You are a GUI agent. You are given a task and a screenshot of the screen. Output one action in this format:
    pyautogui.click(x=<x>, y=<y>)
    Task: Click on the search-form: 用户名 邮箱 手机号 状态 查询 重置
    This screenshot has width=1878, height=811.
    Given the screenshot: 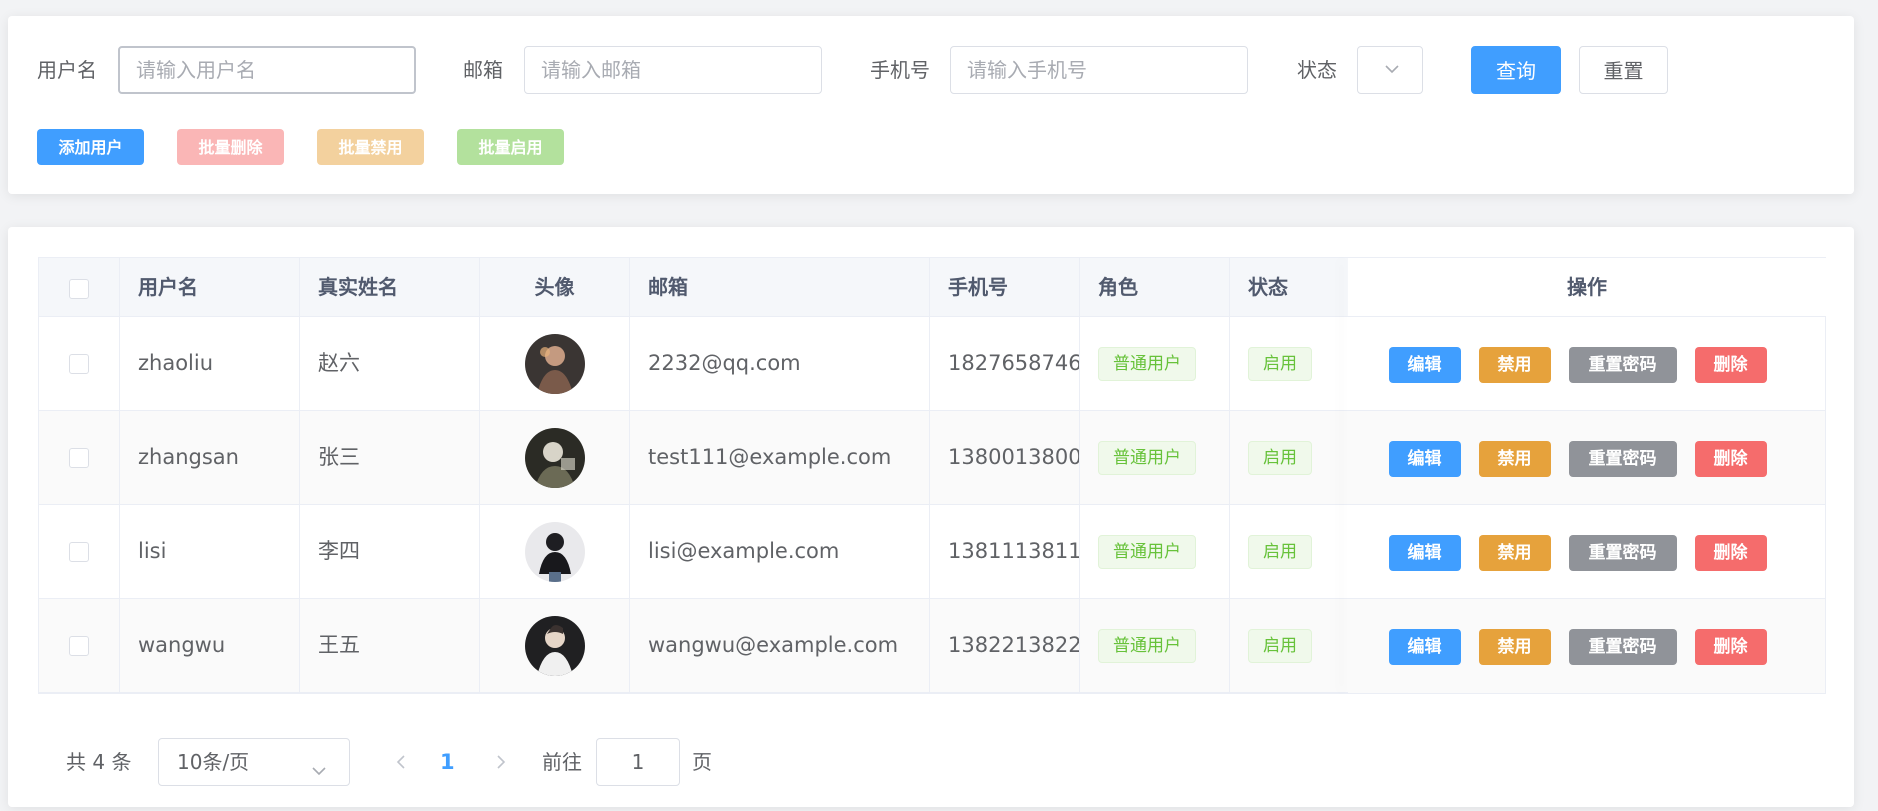 What is the action you would take?
    pyautogui.click(x=931, y=70)
    